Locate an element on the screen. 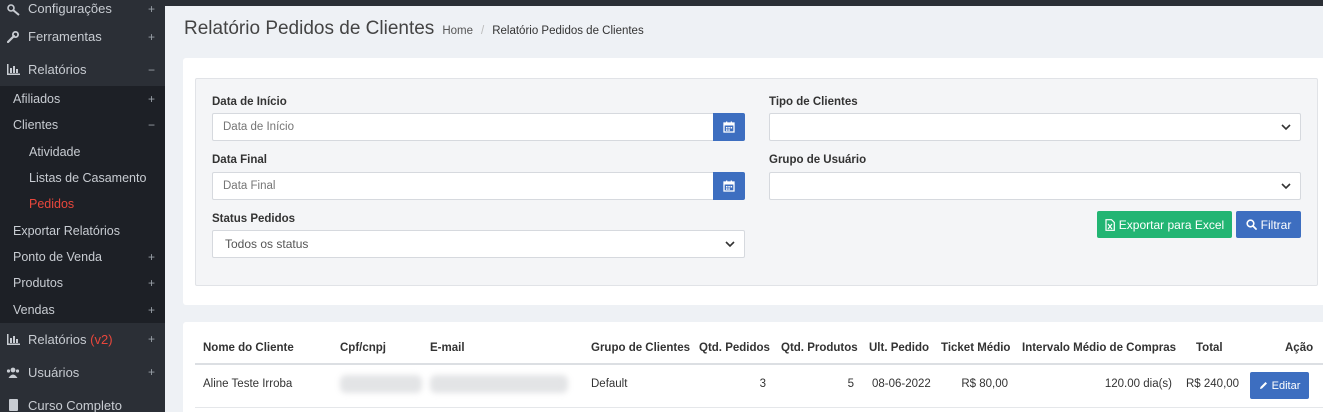  wrench-icon is located at coordinates (13, 36).